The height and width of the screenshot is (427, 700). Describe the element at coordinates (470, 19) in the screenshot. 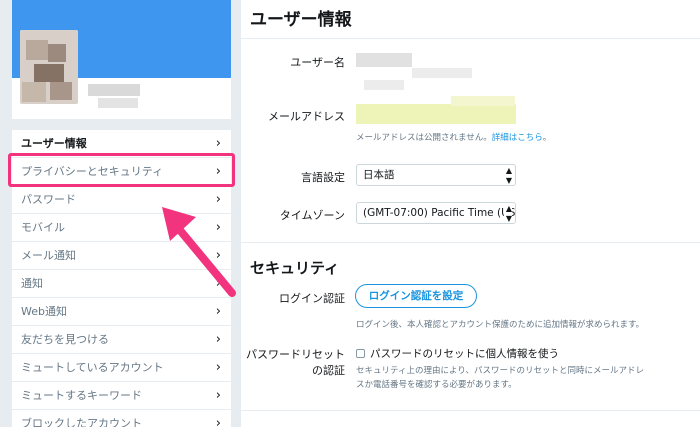

I see `page-header: ユーザー情報` at that location.